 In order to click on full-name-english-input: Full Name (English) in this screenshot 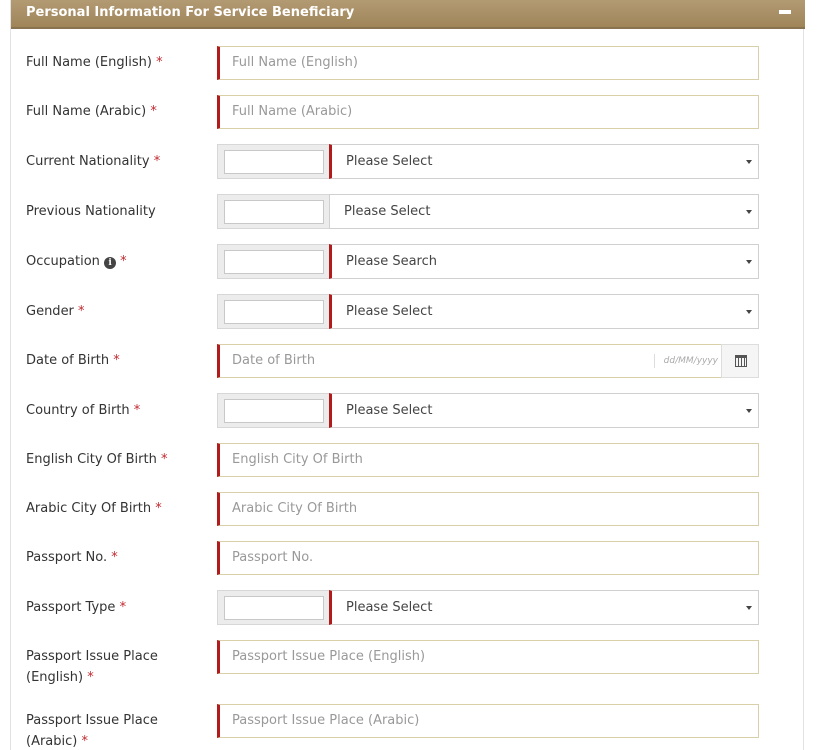, I will do `click(488, 63)`.